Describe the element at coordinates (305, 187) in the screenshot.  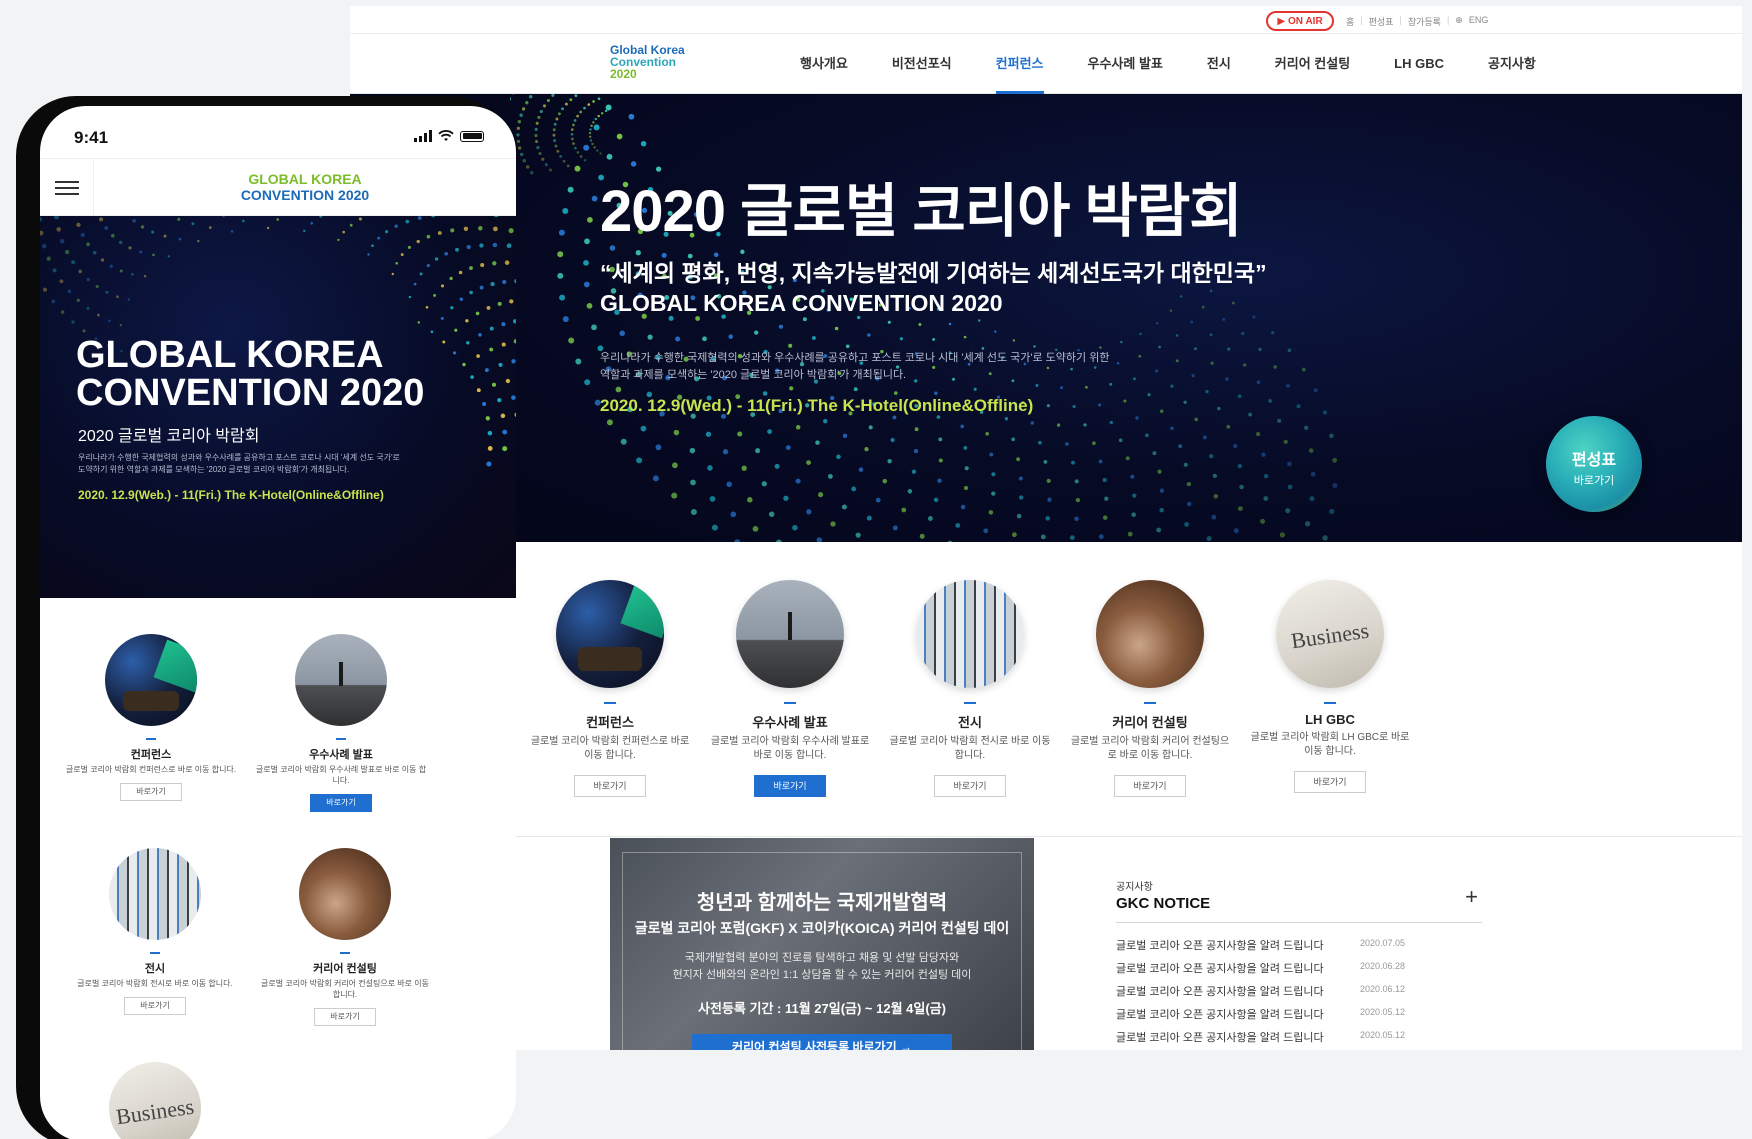
I see `mobile-logo: GLOBAL KOREA CONVENTION 2020` at that location.